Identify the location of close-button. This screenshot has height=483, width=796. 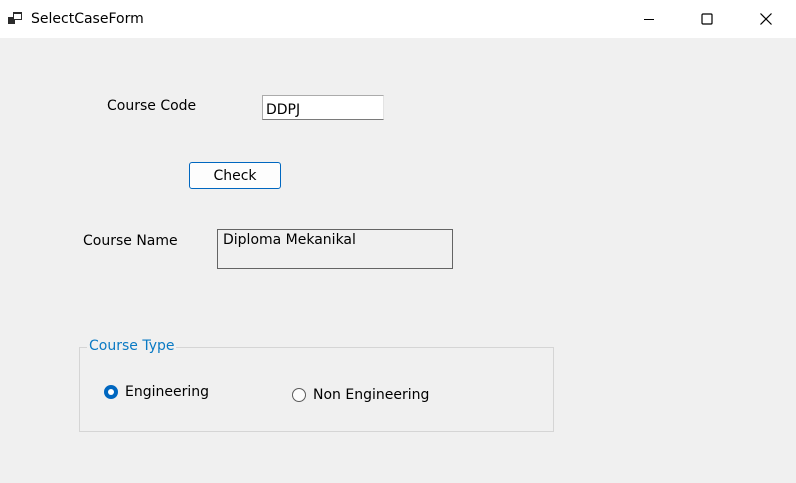
(766, 19).